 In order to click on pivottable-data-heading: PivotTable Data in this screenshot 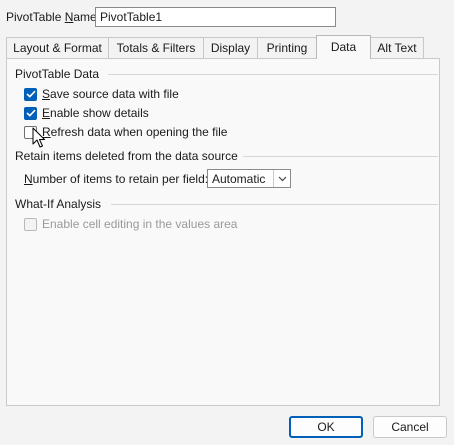, I will do `click(57, 74)`.